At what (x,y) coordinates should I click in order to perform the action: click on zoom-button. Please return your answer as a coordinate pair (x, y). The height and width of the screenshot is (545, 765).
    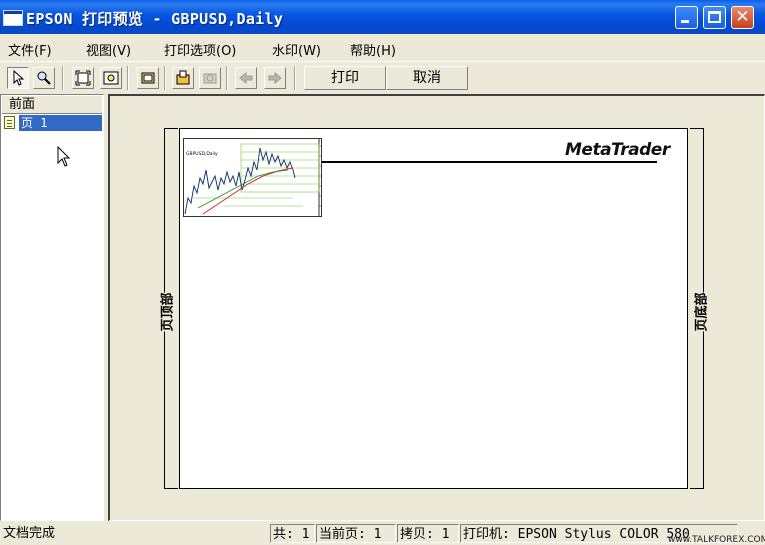
    Looking at the image, I should click on (44, 78).